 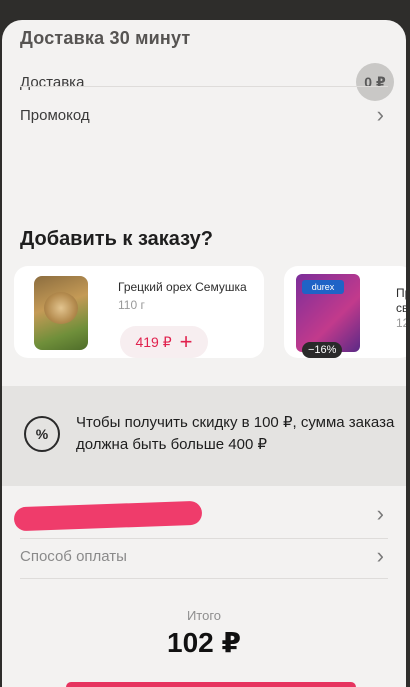 I want to click on percent-badge-icon: %, so click(x=42, y=434).